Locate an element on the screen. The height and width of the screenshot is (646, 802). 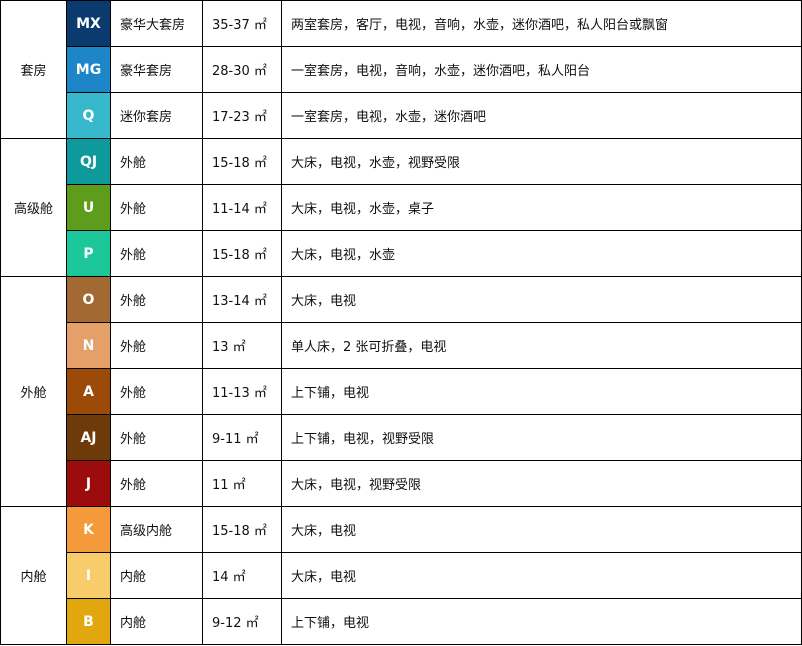
category-cell: 套房 is located at coordinates (33, 69).